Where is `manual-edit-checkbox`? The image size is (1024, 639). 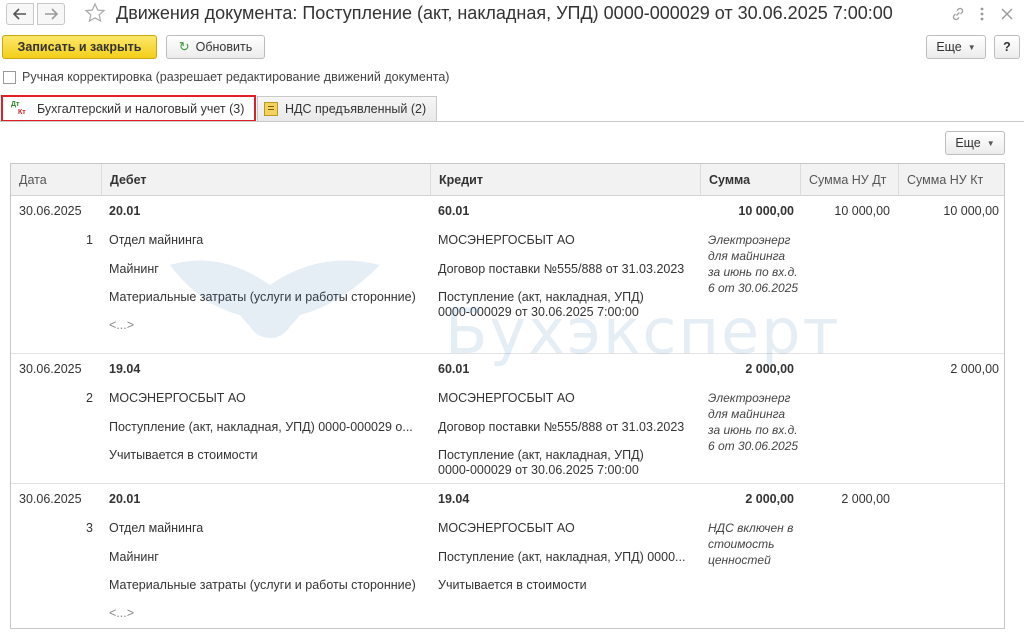
manual-edit-checkbox is located at coordinates (9, 77).